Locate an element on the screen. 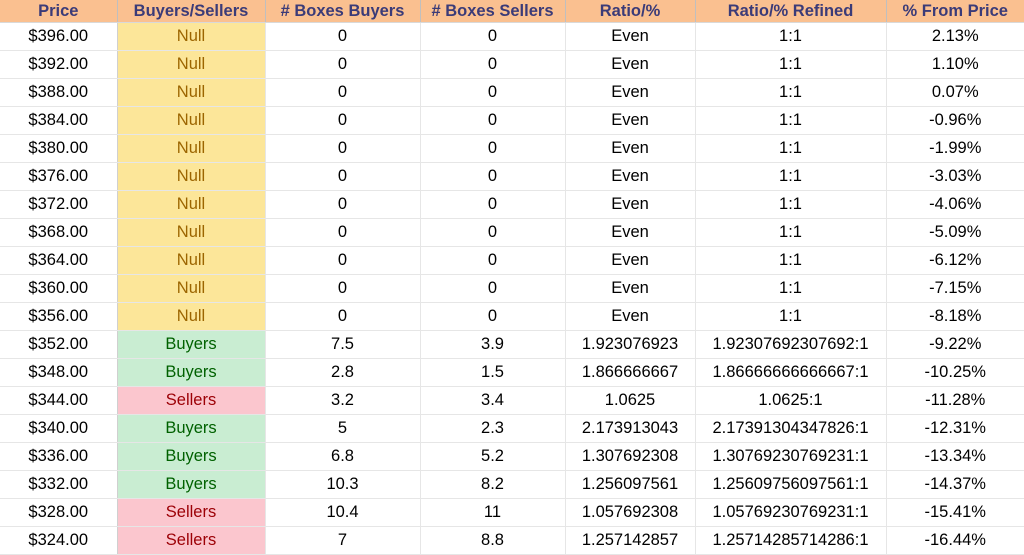 The image size is (1024, 555). column-header-boxes-buyers: # Boxes Buyers is located at coordinates (343, 11).